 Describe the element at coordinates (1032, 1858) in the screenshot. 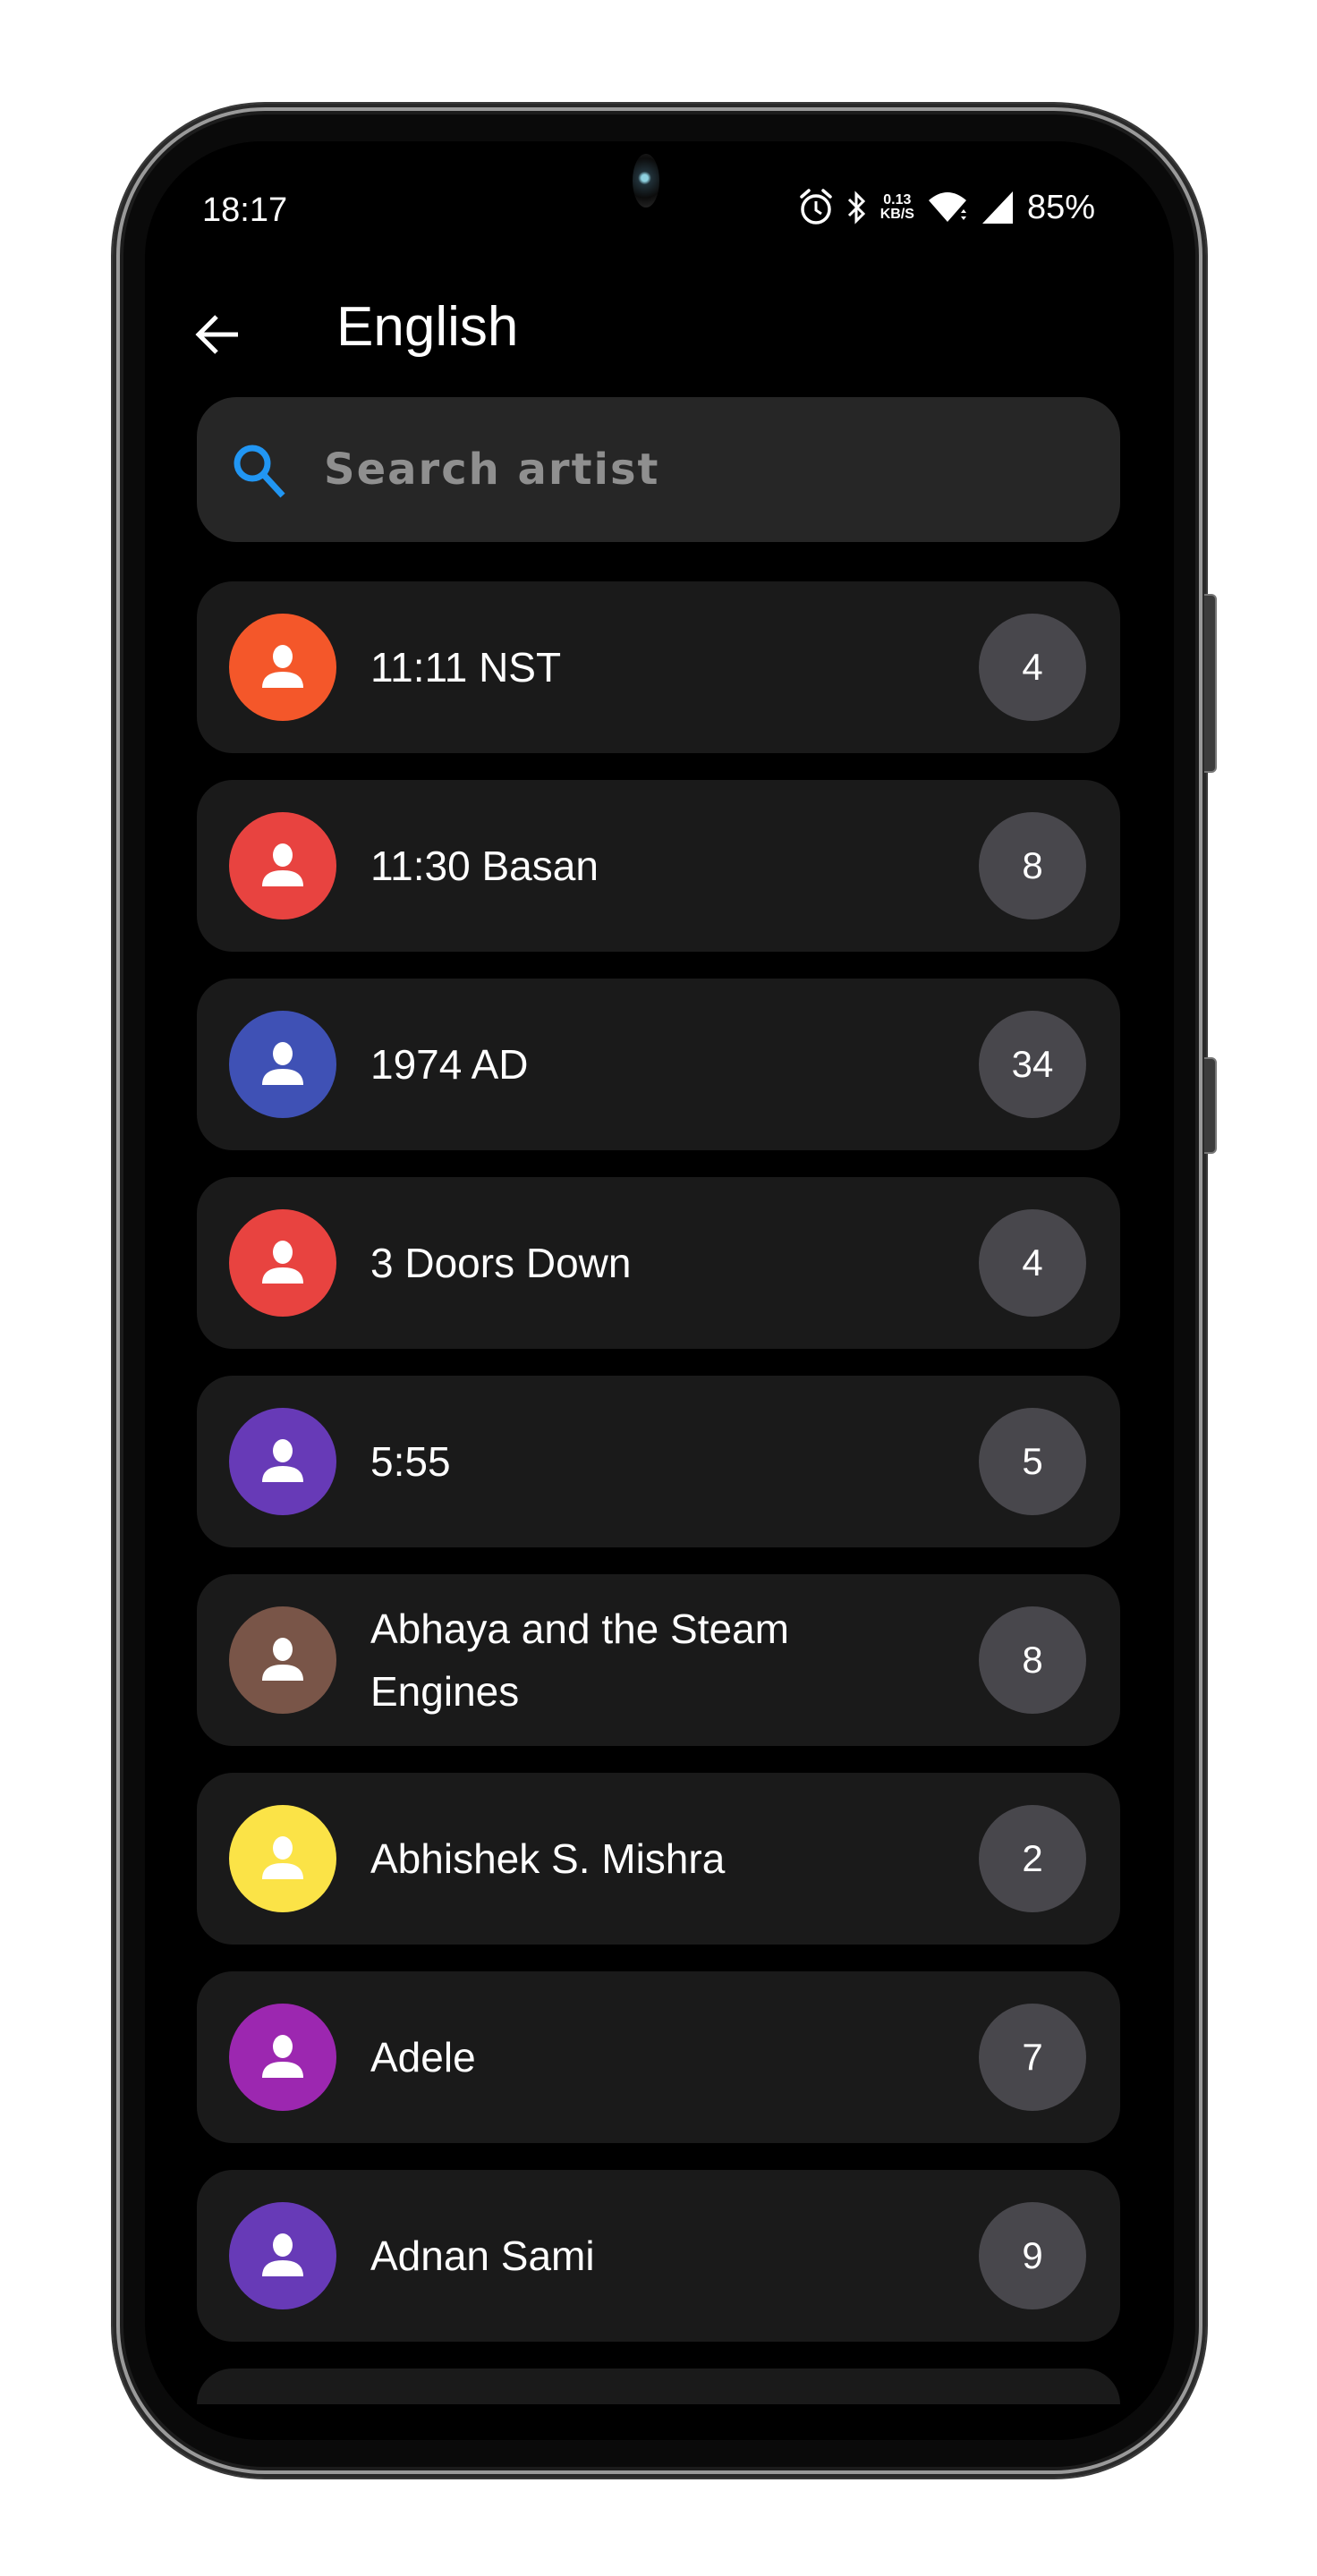

I see `song-count-badge: 2` at that location.